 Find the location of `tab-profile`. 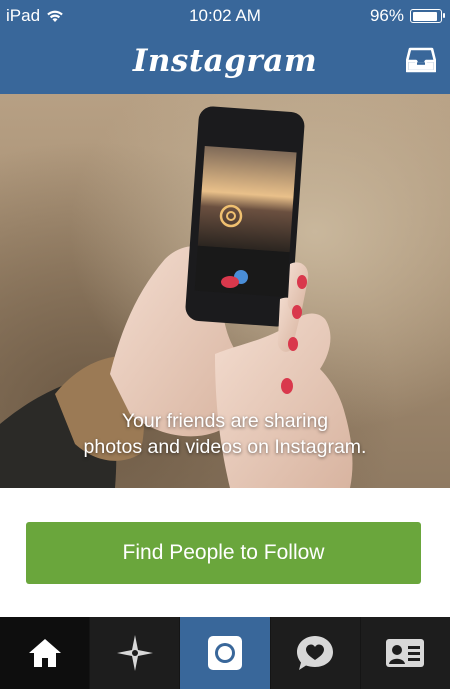

tab-profile is located at coordinates (405, 653).